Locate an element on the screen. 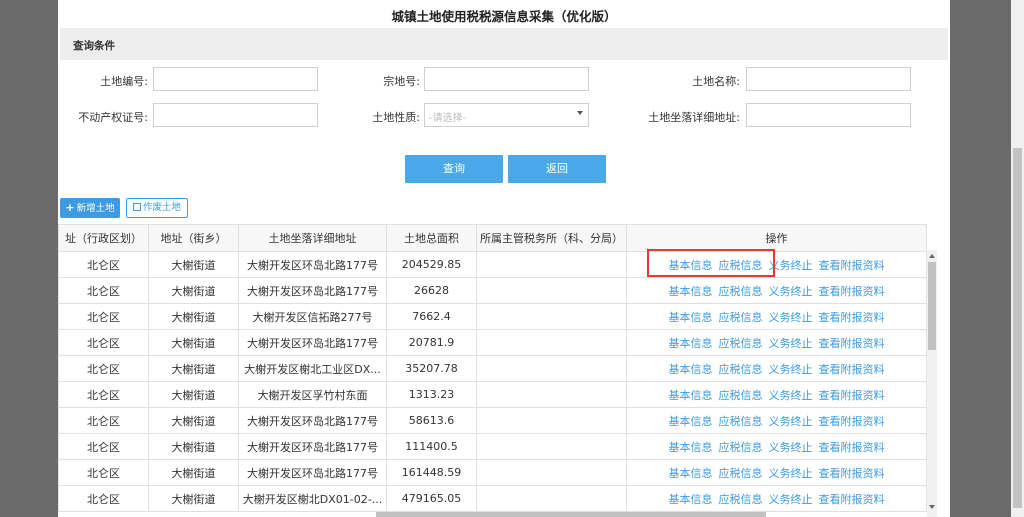  query-section-title: 查询条件 is located at coordinates (94, 46).